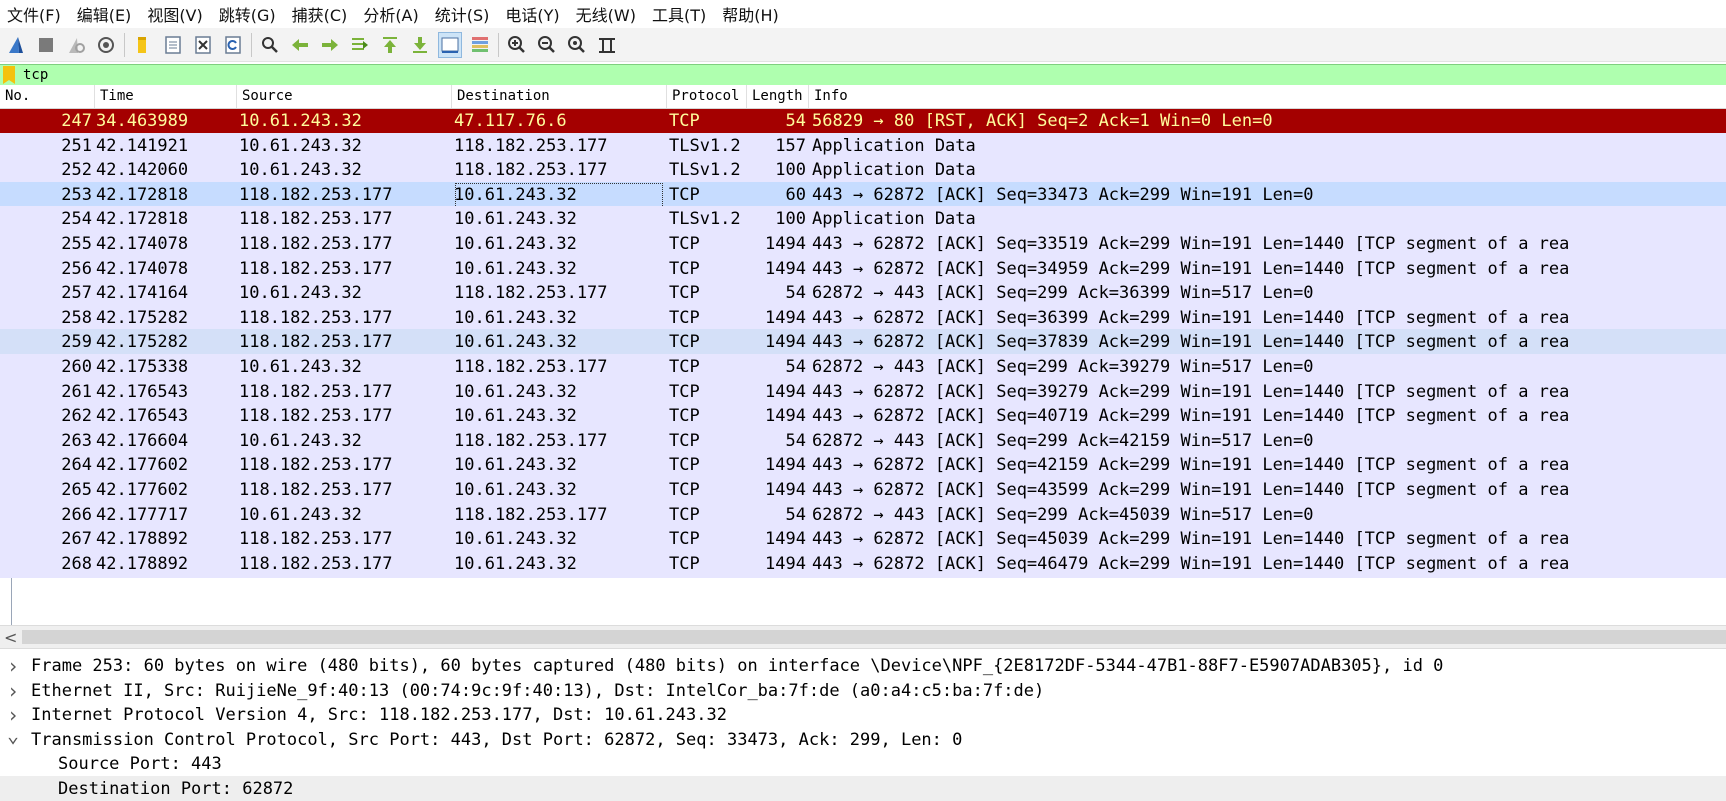 This screenshot has height=801, width=1726. Describe the element at coordinates (707, 96) in the screenshot. I see `column-header-protocol: Protocol` at that location.